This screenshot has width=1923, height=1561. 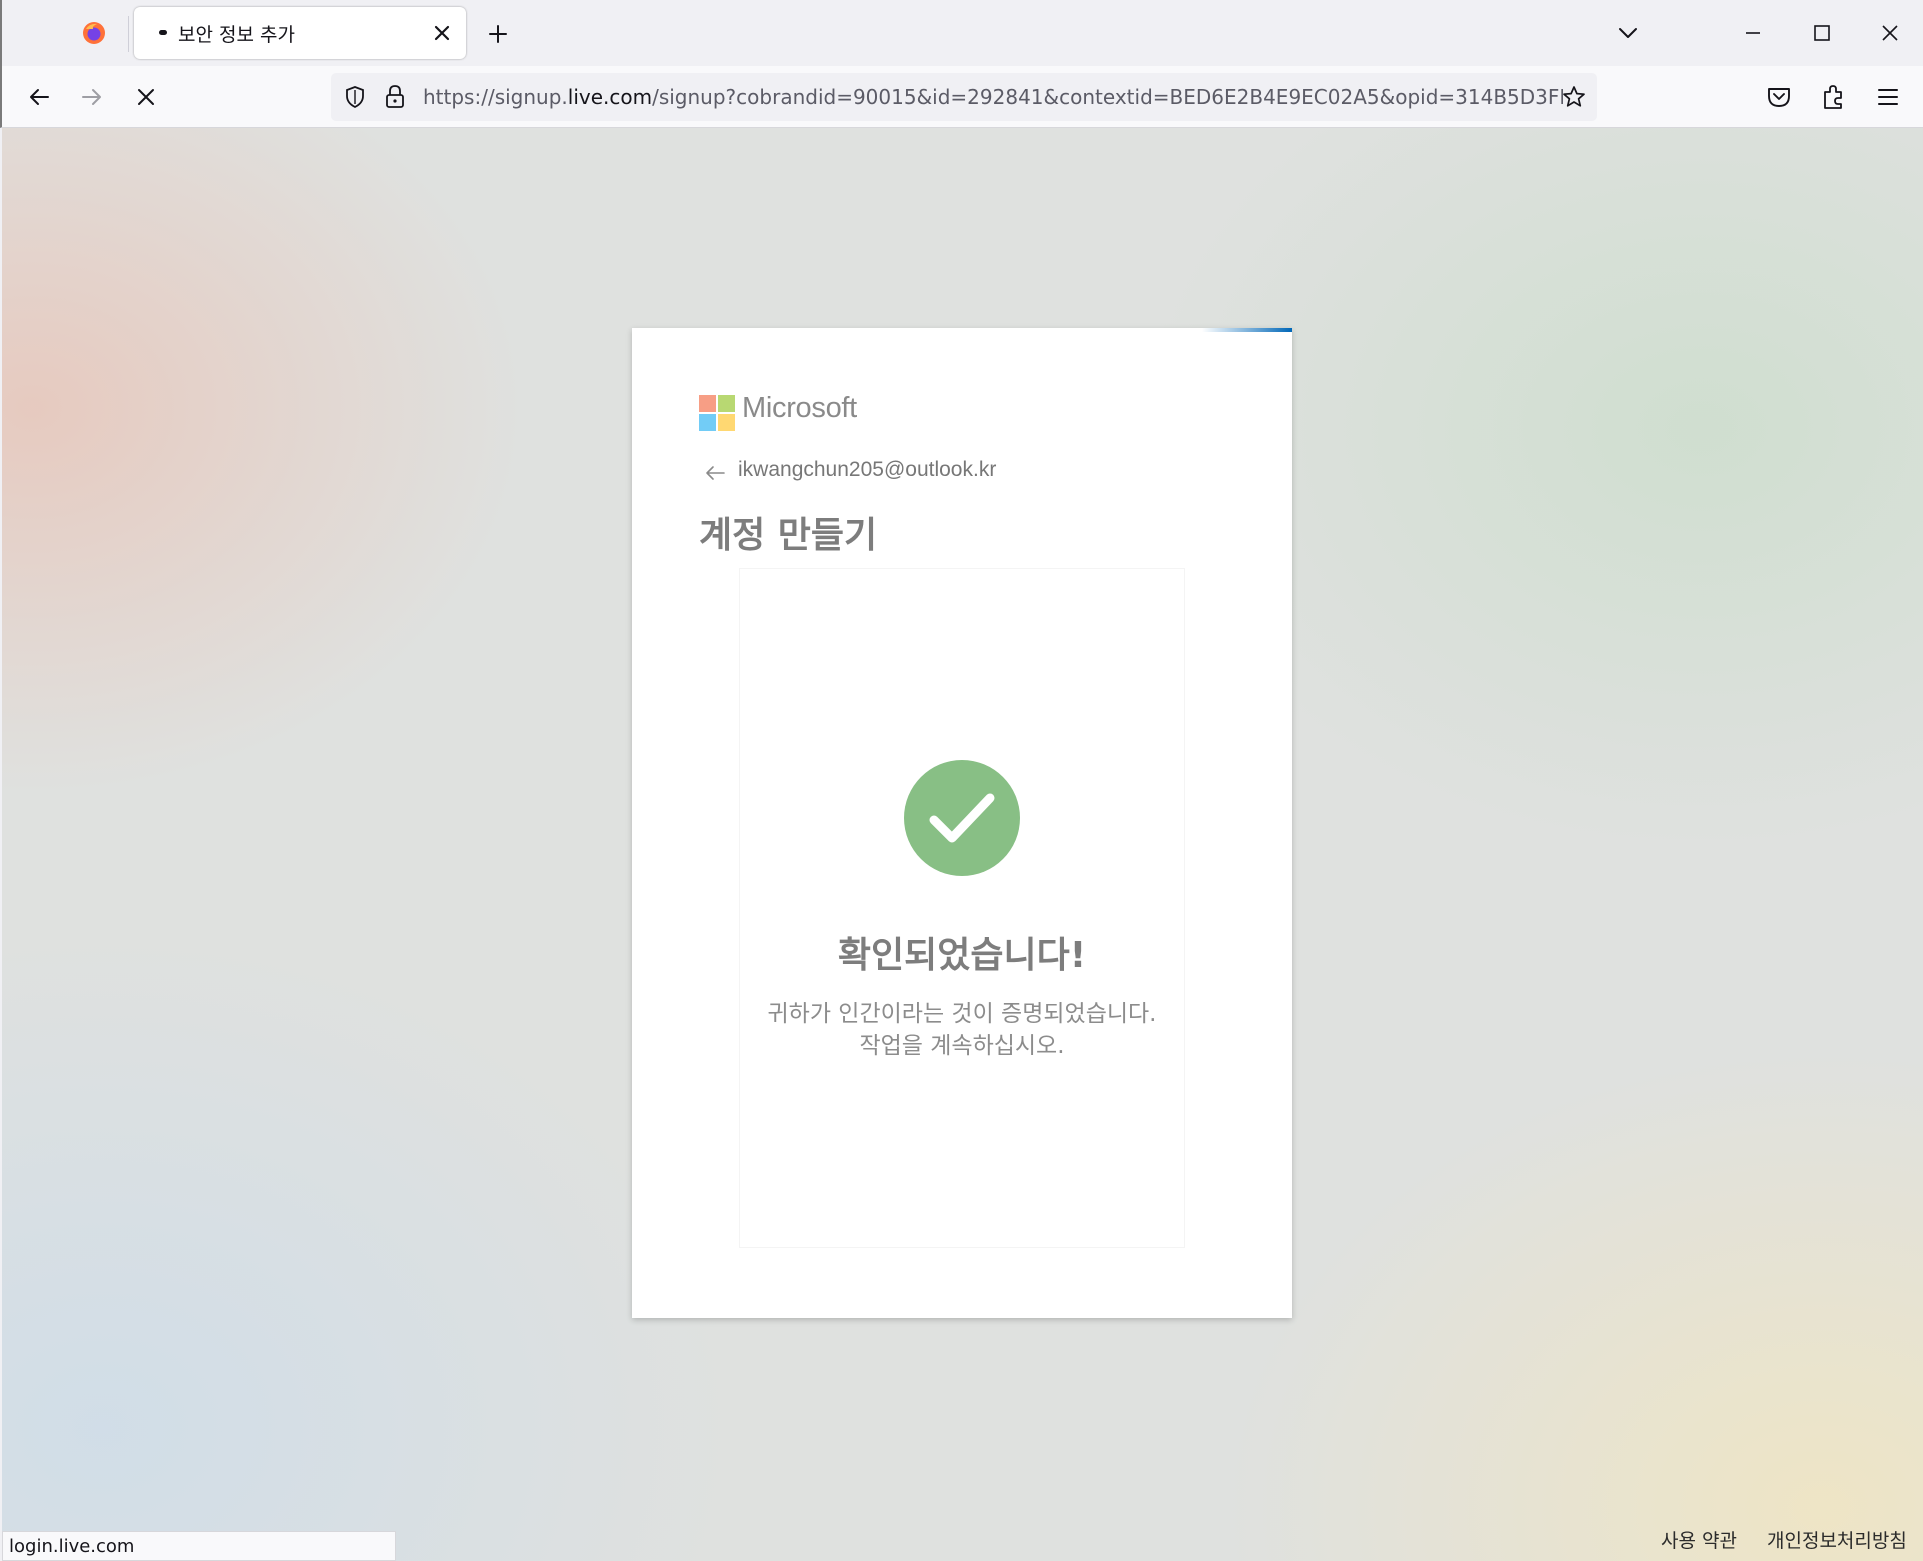 I want to click on verified-description: 귀하가 인간이라는 것이 증명되었습니다. 작업을 계속하십시오., so click(x=962, y=1030).